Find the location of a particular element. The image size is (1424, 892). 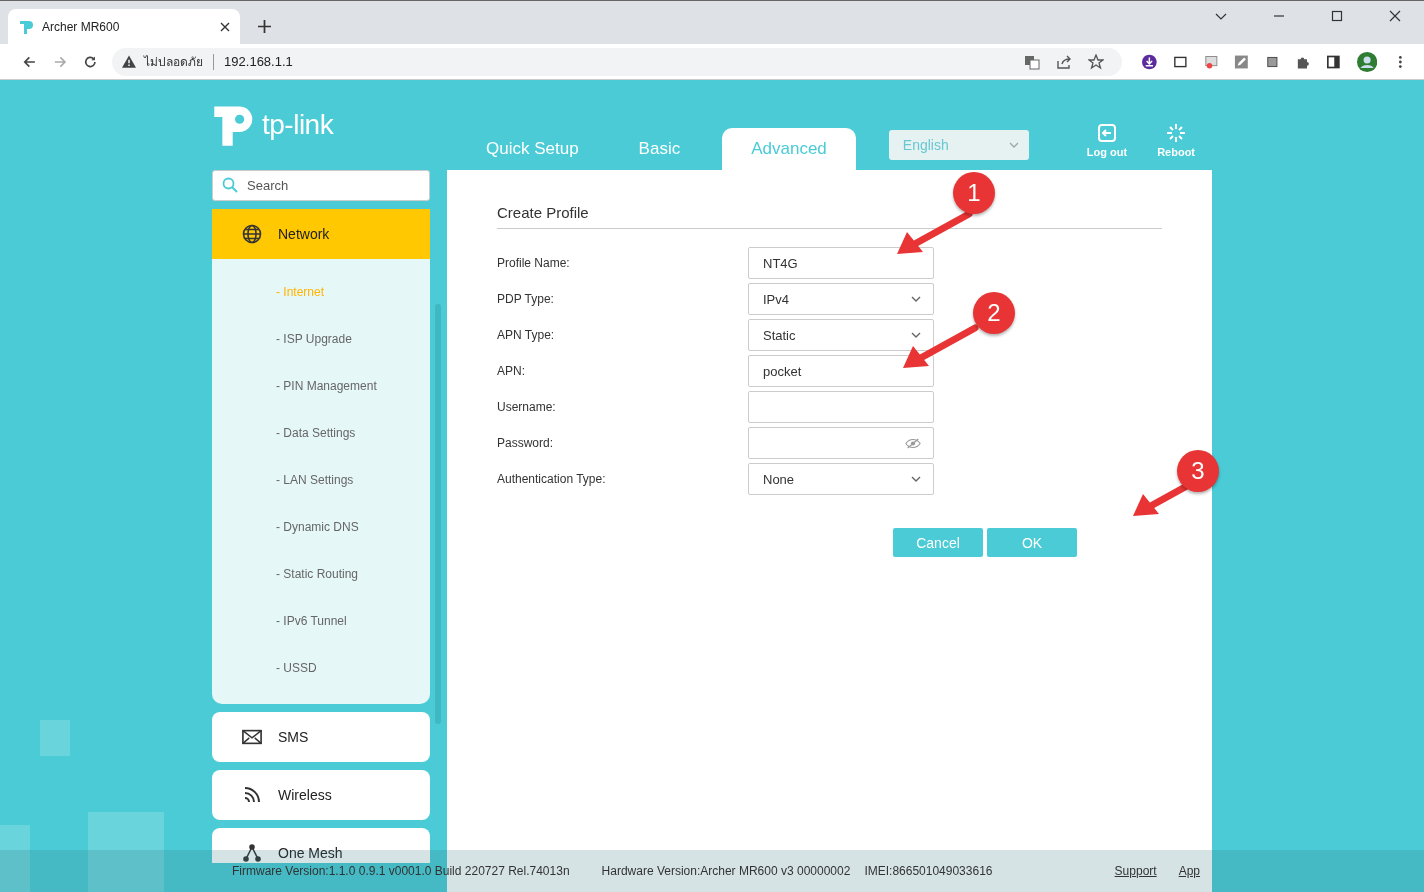

search-icon is located at coordinates (230, 185).